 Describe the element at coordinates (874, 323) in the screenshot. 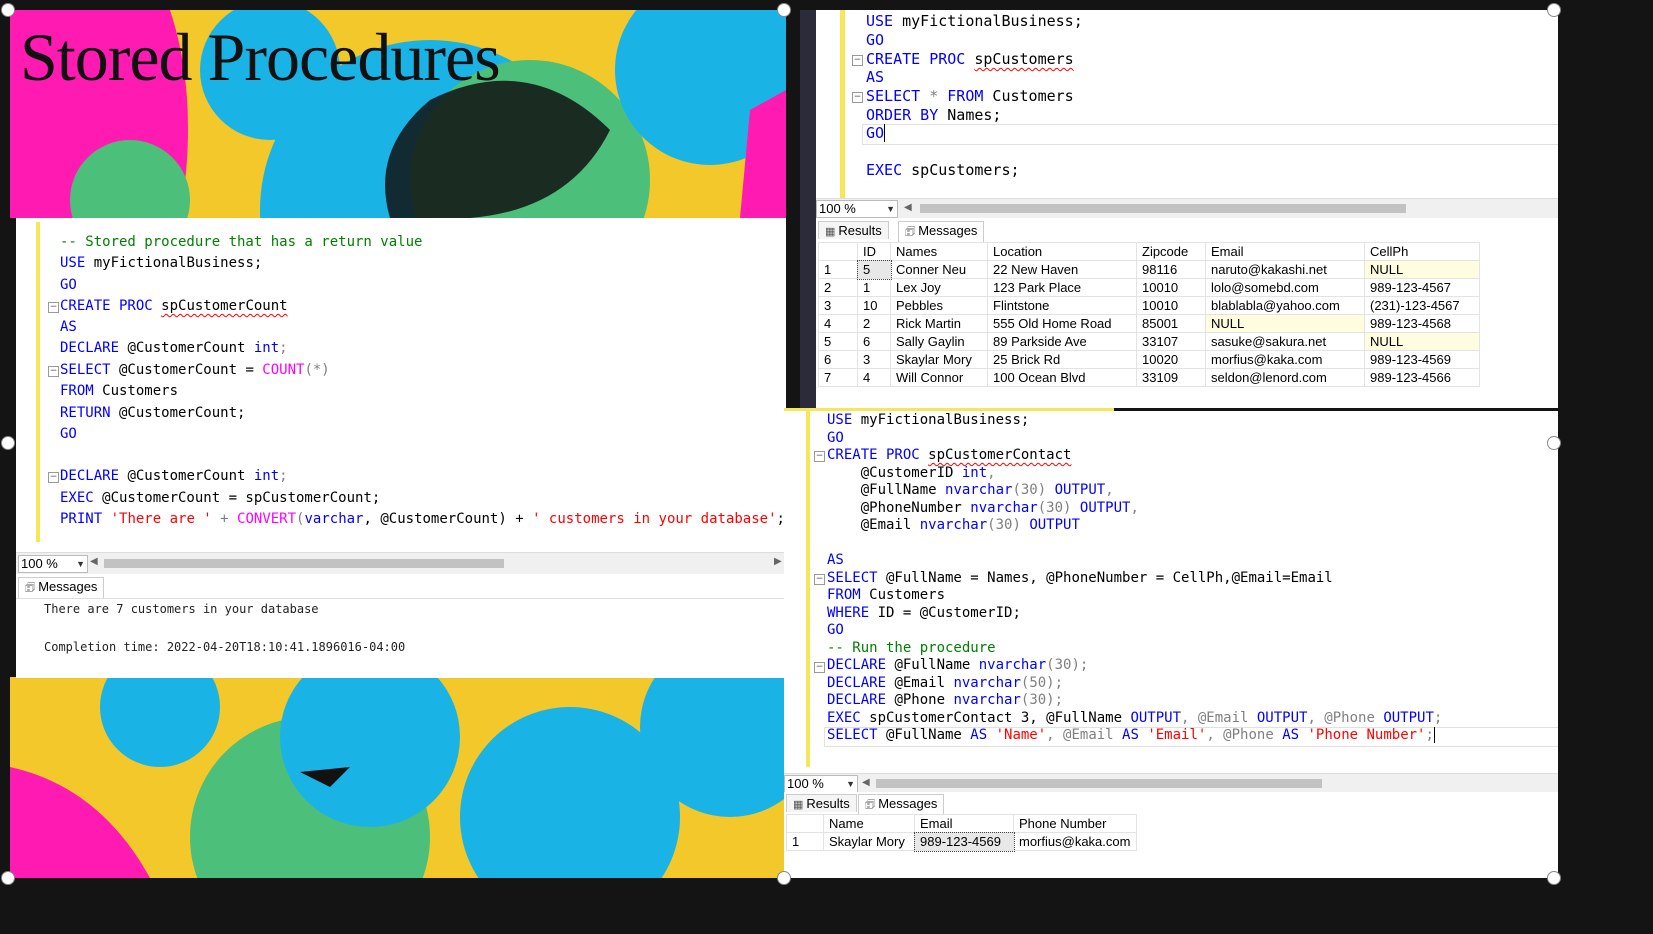

I see `table-cell: 2` at that location.